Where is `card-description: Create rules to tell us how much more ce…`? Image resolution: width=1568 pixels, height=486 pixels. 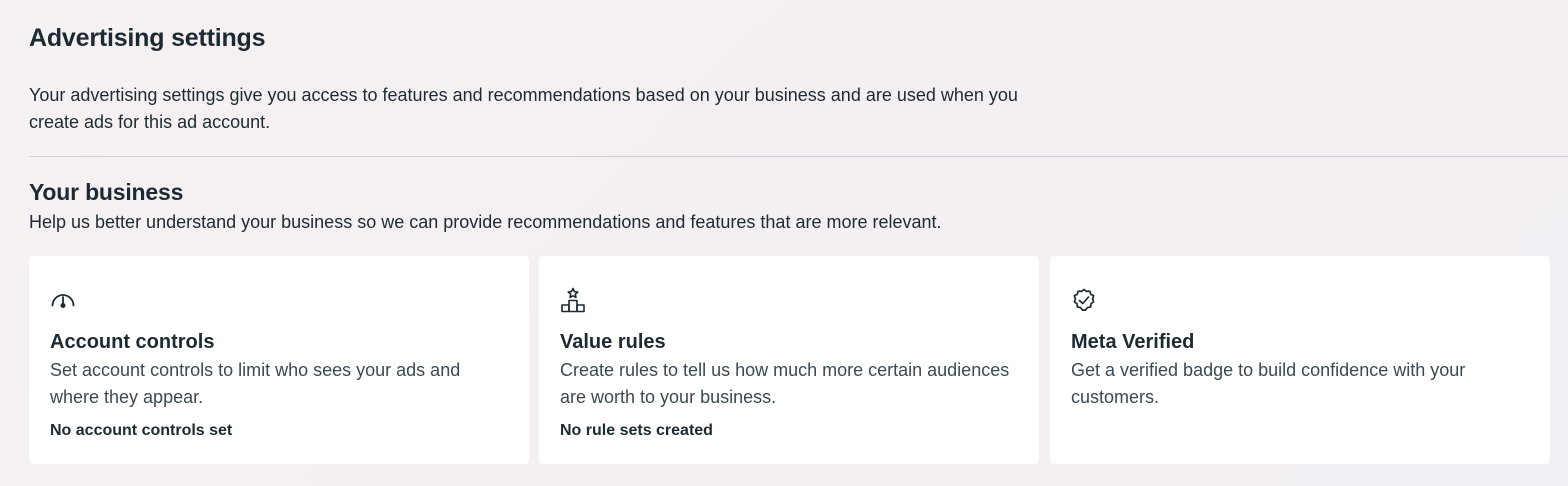
card-description: Create rules to tell us how much more ce… is located at coordinates (785, 383).